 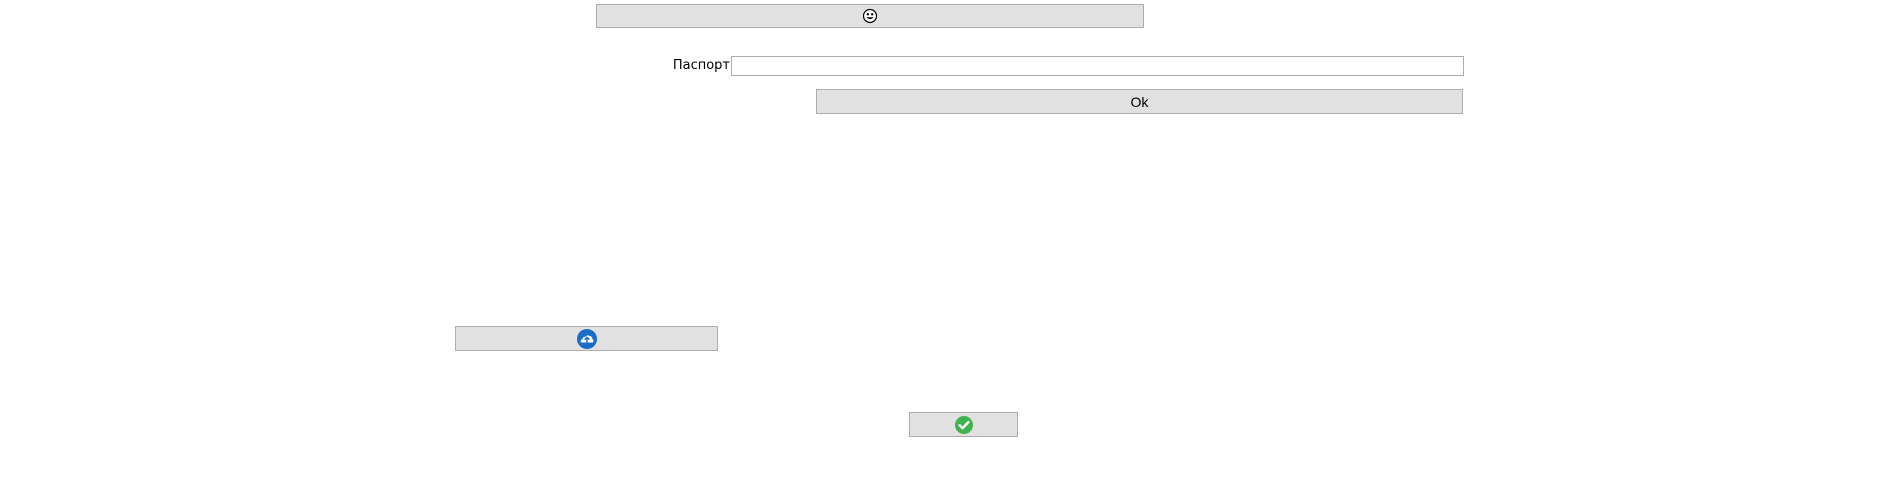 I want to click on smiley-icon, so click(x=870, y=16).